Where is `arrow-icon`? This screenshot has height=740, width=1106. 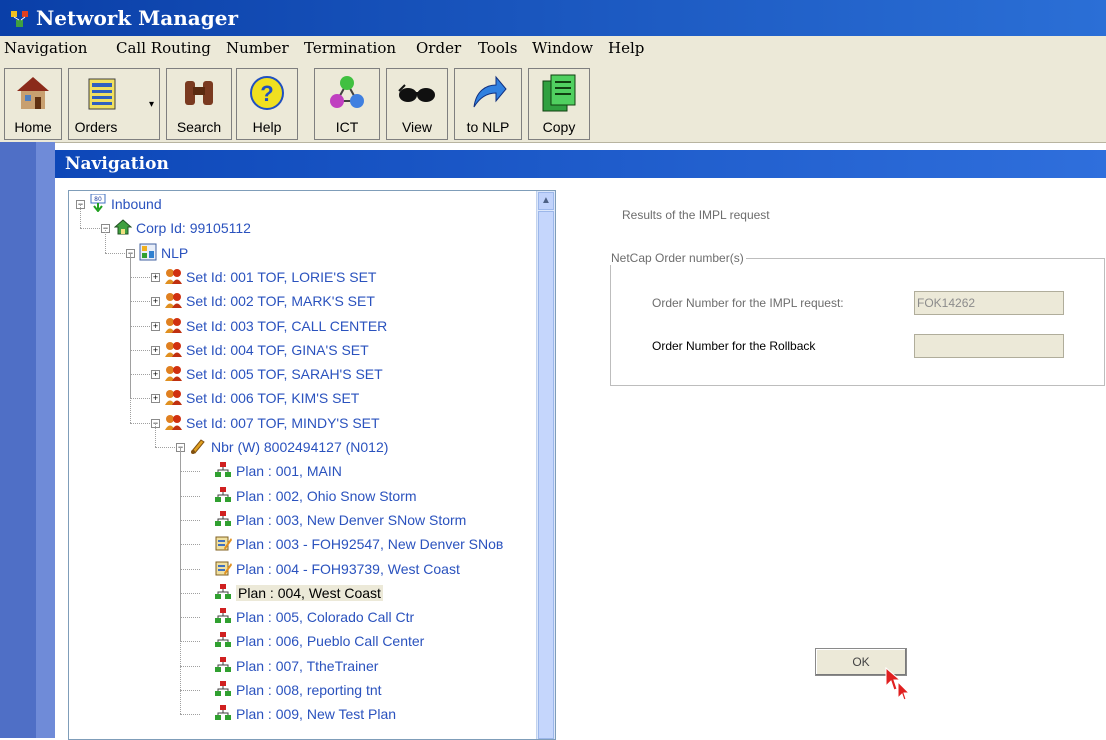 arrow-icon is located at coordinates (490, 91).